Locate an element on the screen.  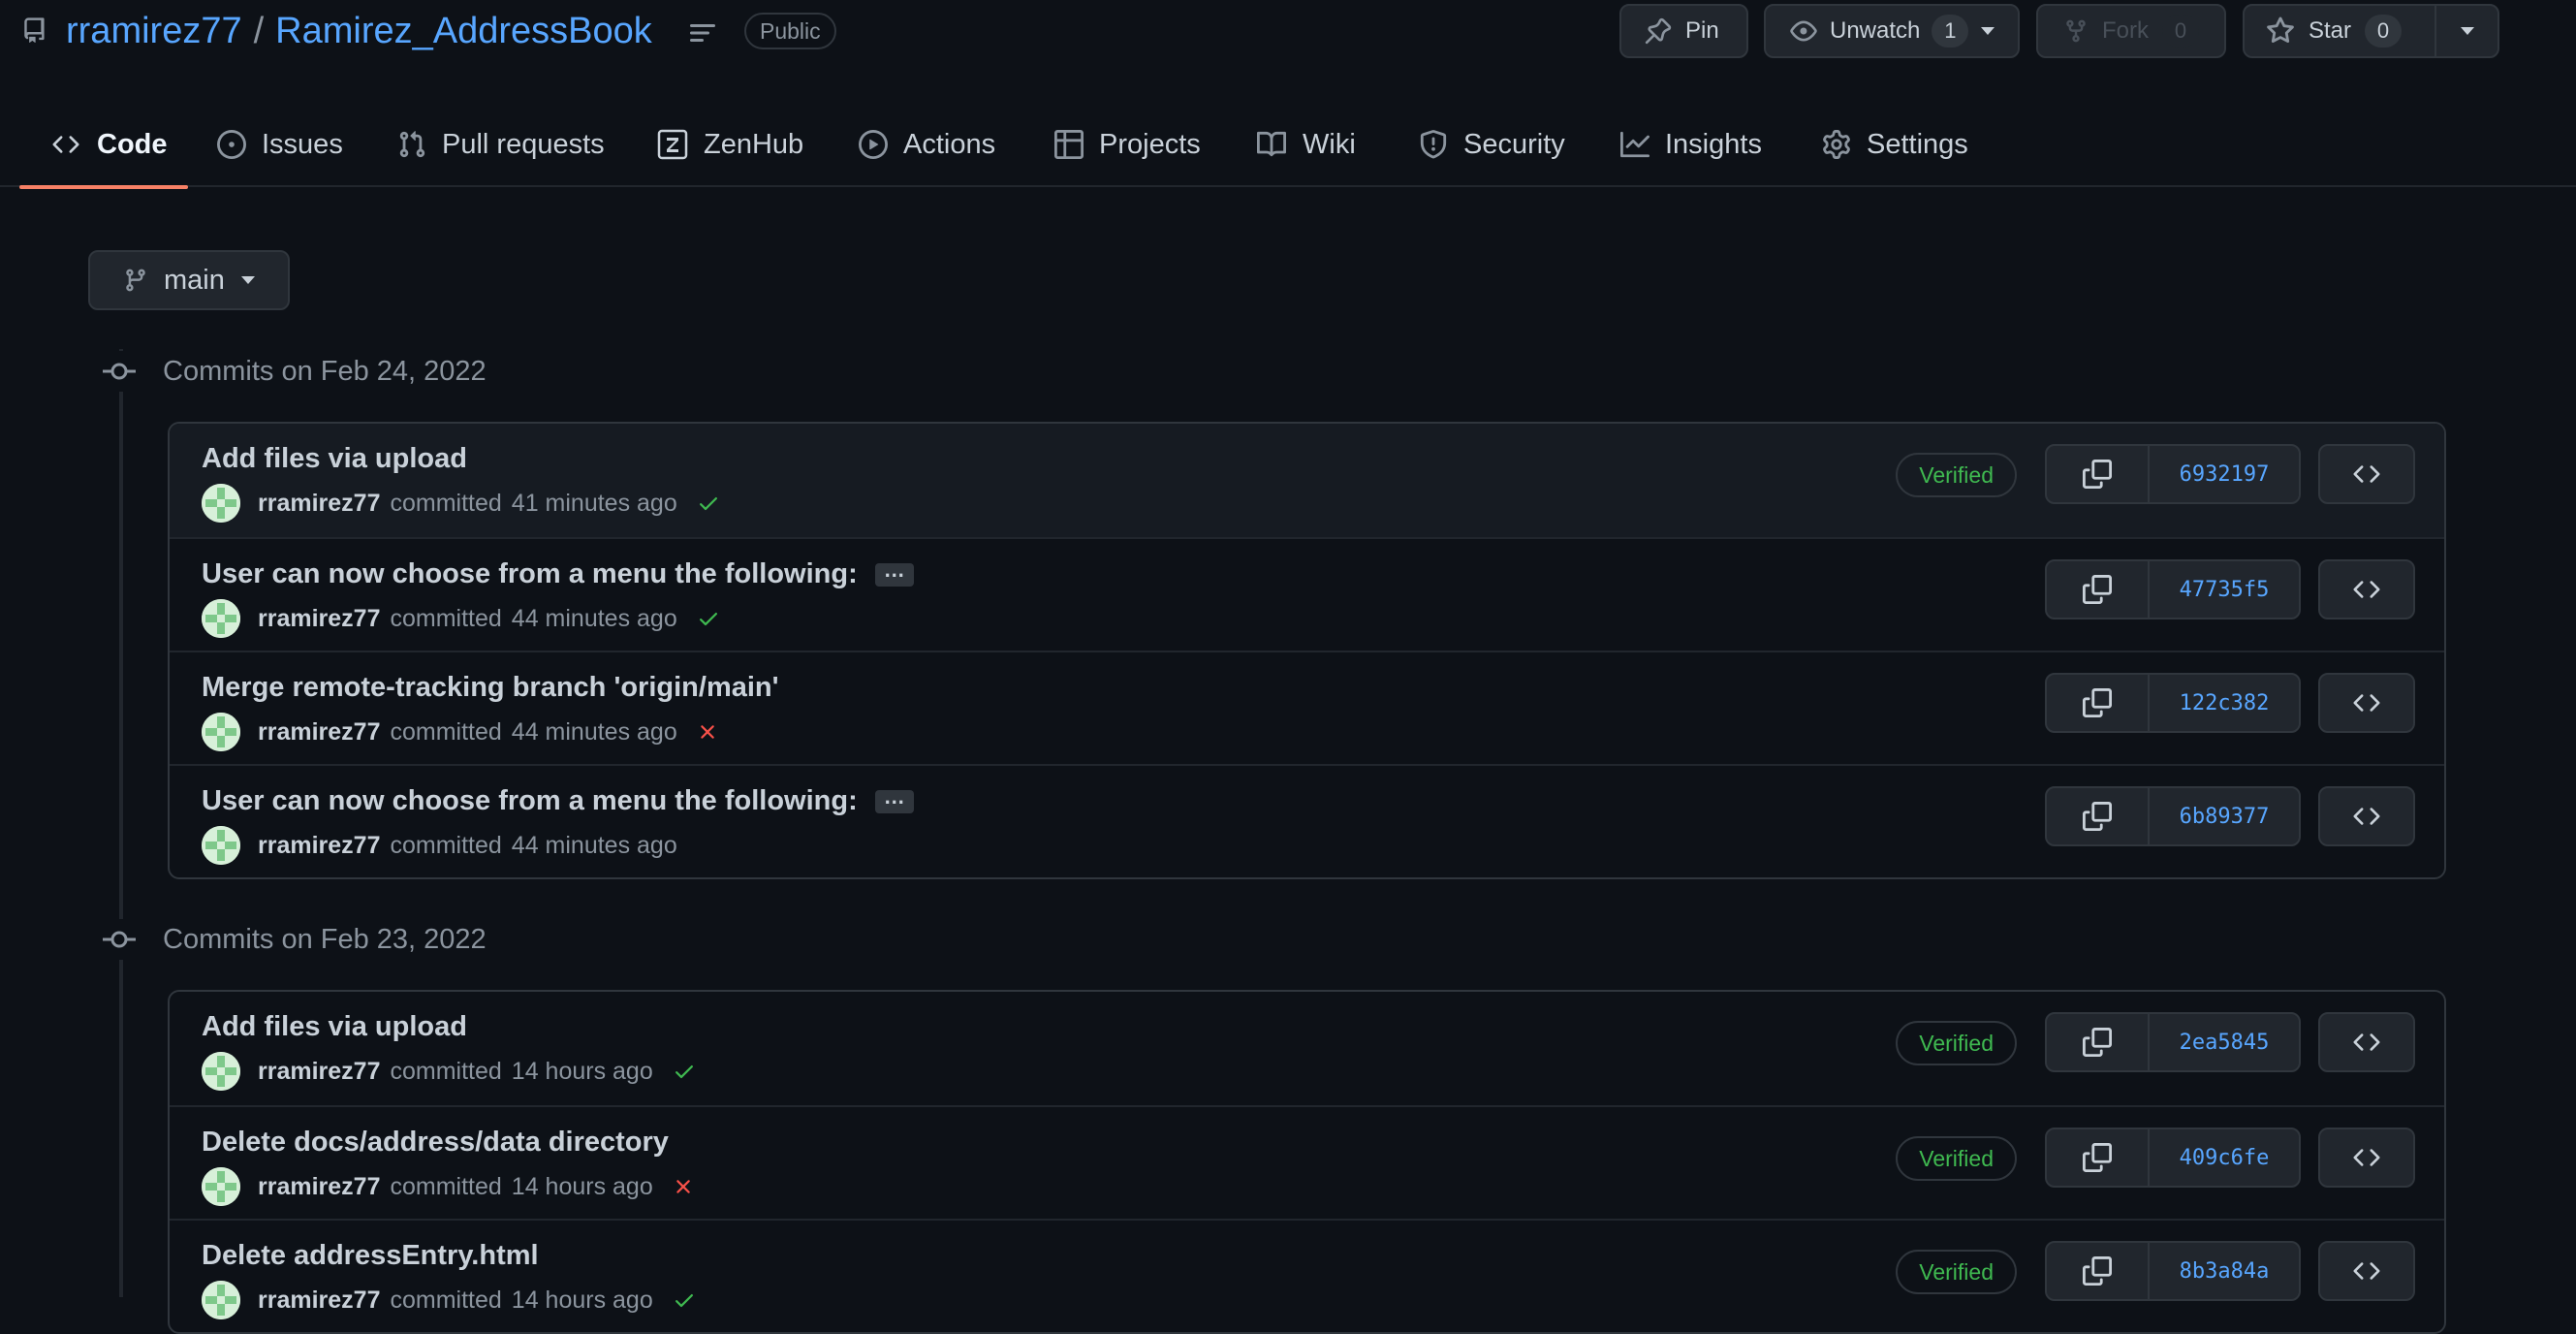
list-icon is located at coordinates (702, 33).